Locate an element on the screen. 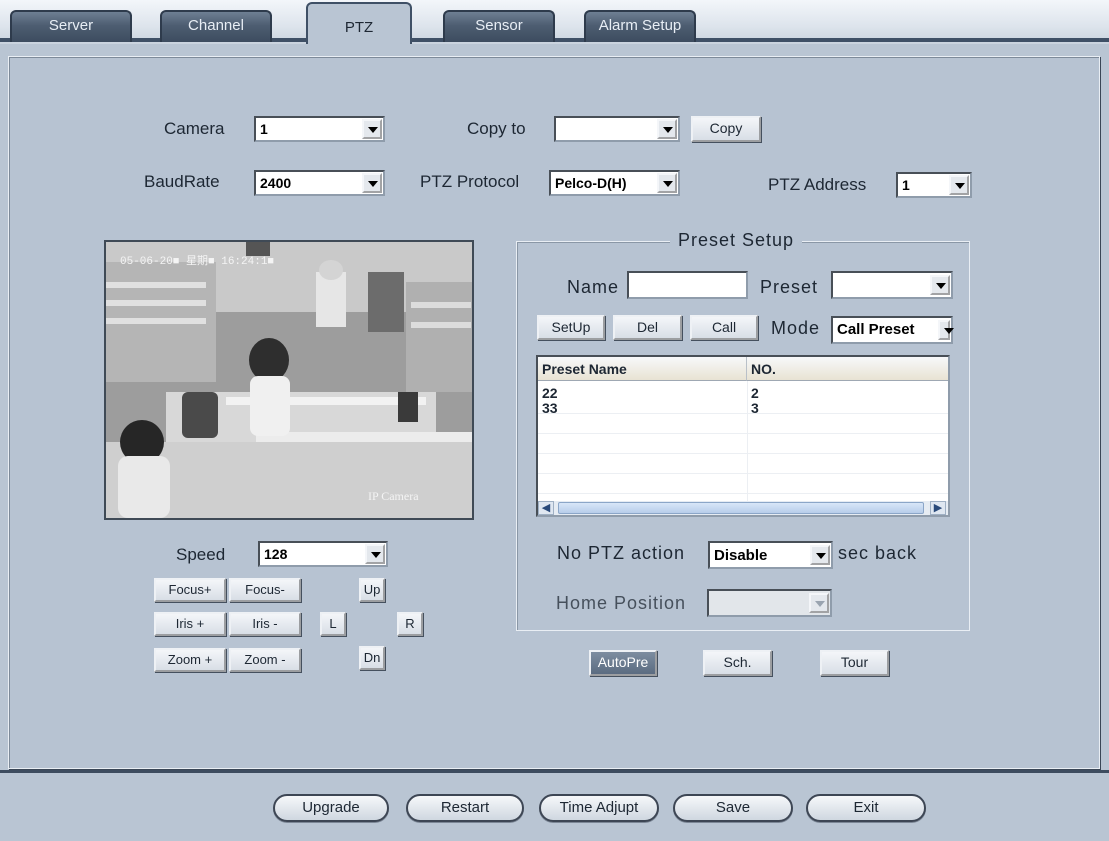 This screenshot has height=841, width=1109. focus-plus-button: Focus+ is located at coordinates (190, 590).